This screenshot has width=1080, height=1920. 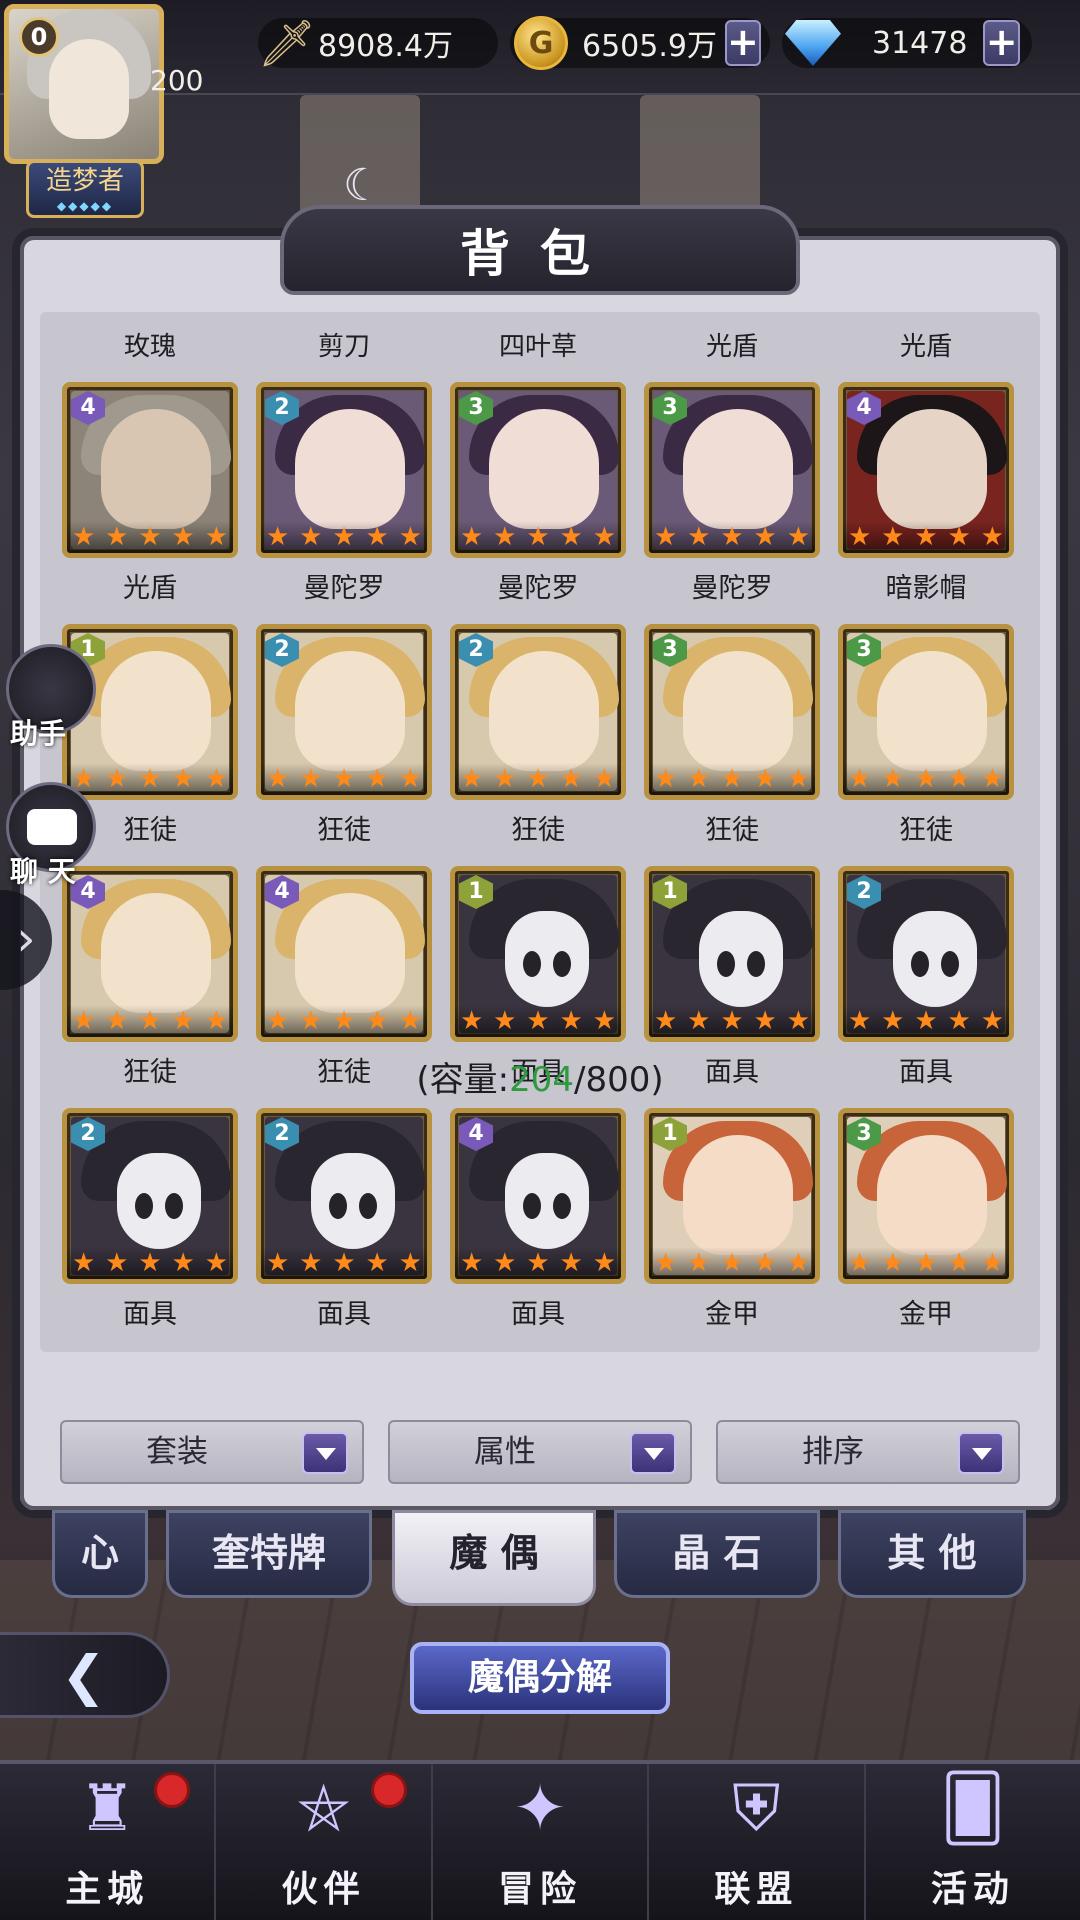 I want to click on tab-crystal: 晶 石, so click(x=717, y=1554).